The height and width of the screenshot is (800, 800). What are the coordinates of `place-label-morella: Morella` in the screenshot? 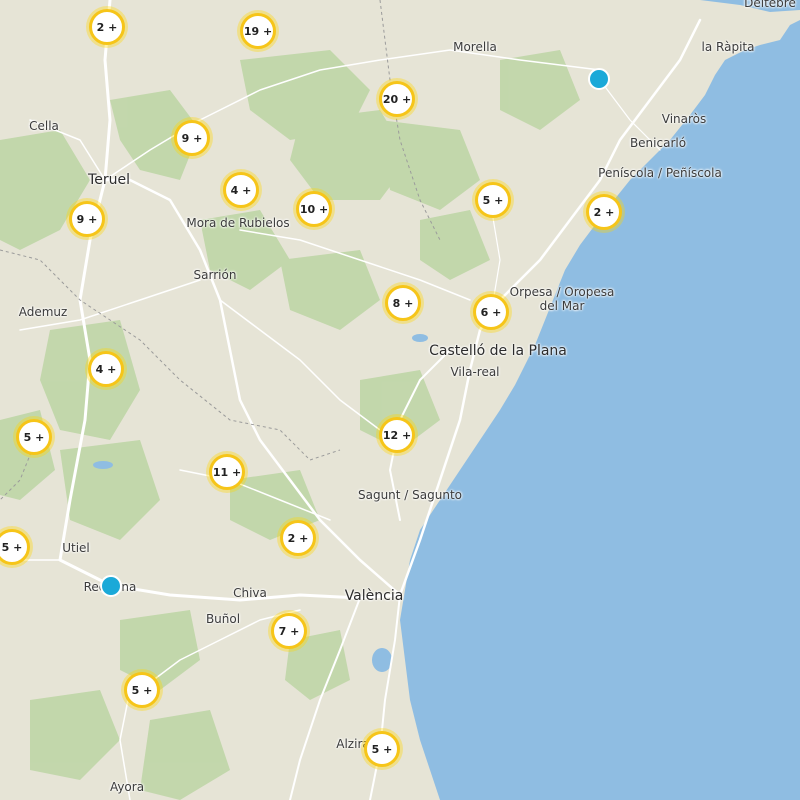 It's located at (475, 47).